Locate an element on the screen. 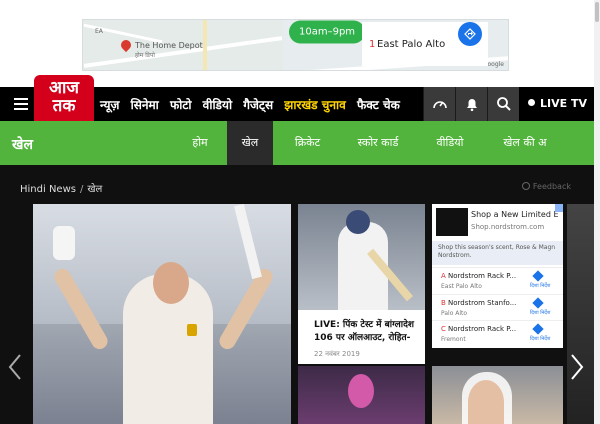  map-place-left: EA is located at coordinates (99, 31).